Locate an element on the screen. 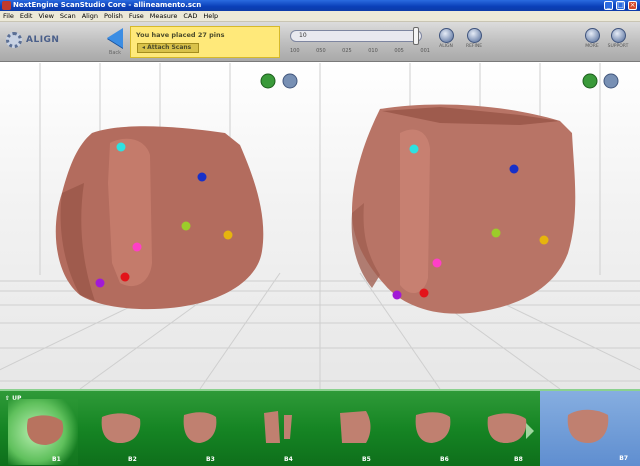  pin-count-message: You have placed 27 pins is located at coordinates (180, 35).